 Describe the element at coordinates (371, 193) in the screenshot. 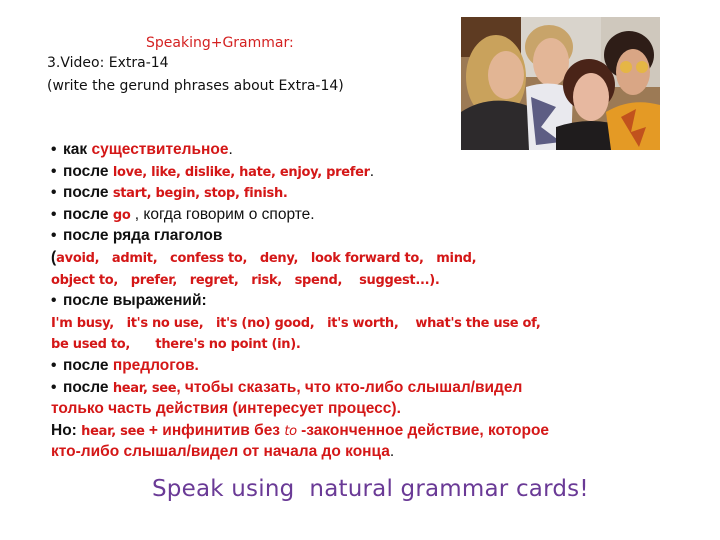

I see `rule-after-phase-verbs: • после start, begin, stop, finish.` at that location.